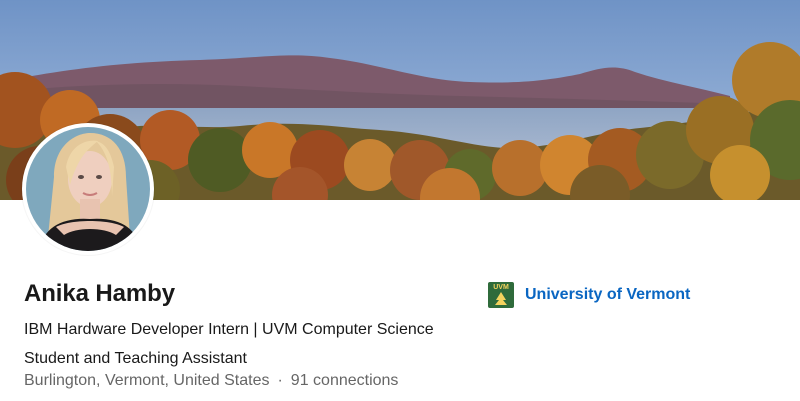 This screenshot has height=401, width=800. I want to click on profile-name: Anika Hamby, so click(99, 293).